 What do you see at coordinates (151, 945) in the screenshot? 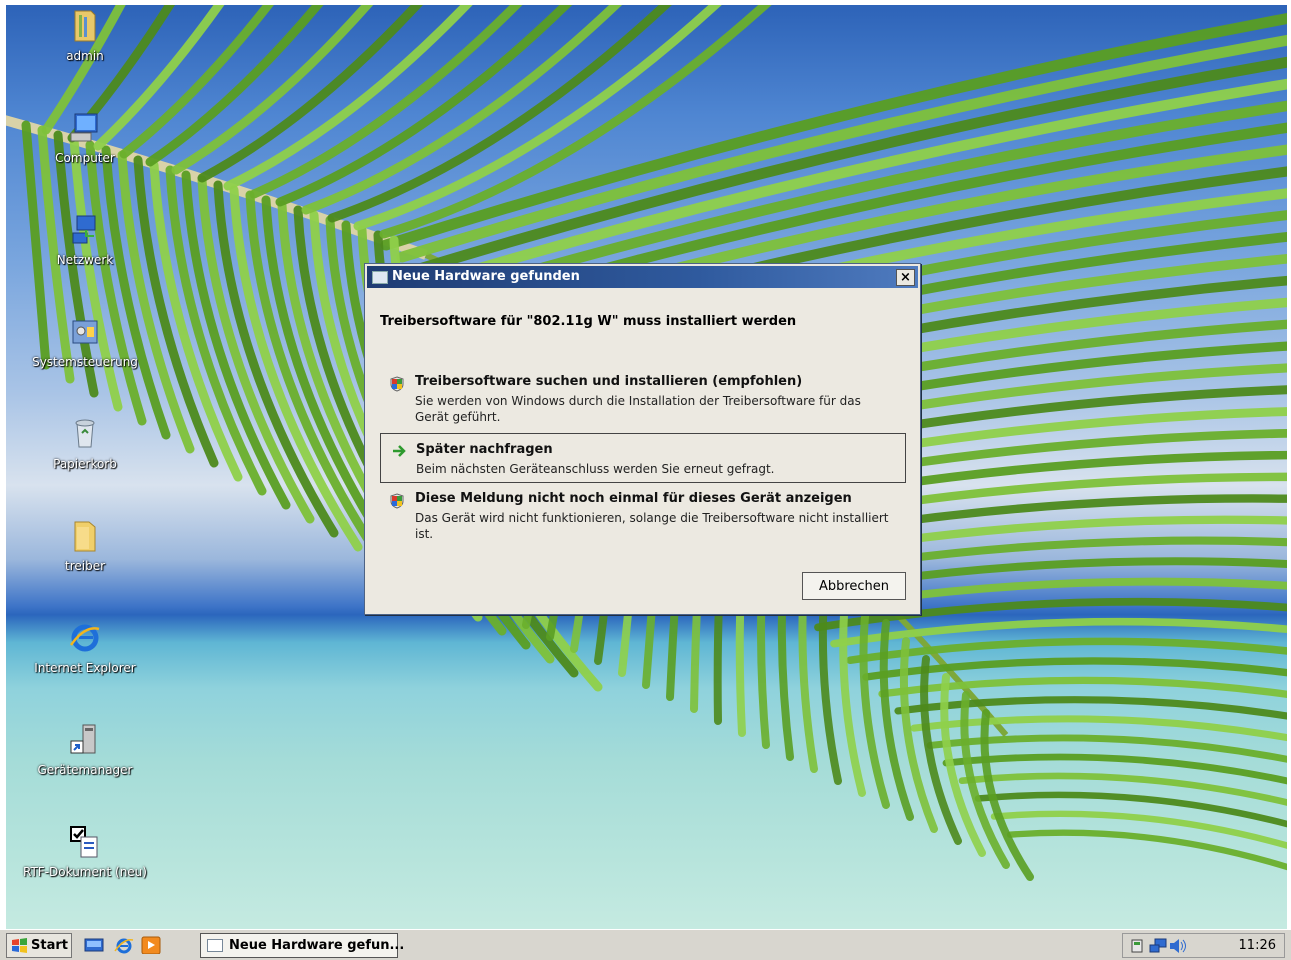
I see `media-player-icon` at bounding box center [151, 945].